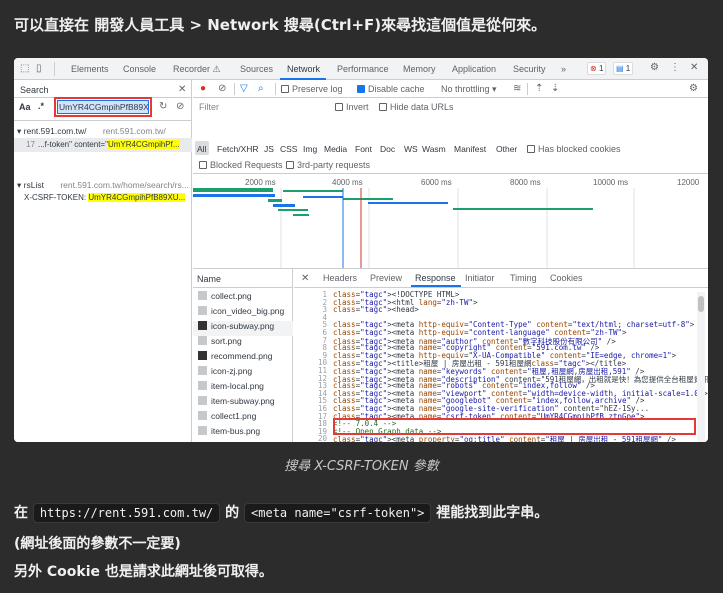 This screenshot has width=723, height=593. What do you see at coordinates (474, 69) in the screenshot?
I see `tab-application: Application` at bounding box center [474, 69].